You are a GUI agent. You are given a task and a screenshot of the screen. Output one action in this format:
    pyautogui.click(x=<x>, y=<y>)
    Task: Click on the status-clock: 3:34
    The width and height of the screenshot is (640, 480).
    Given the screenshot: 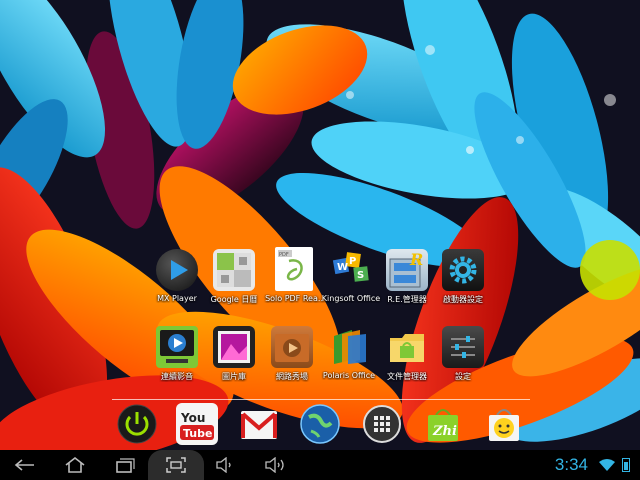 What is the action you would take?
    pyautogui.click(x=571, y=464)
    